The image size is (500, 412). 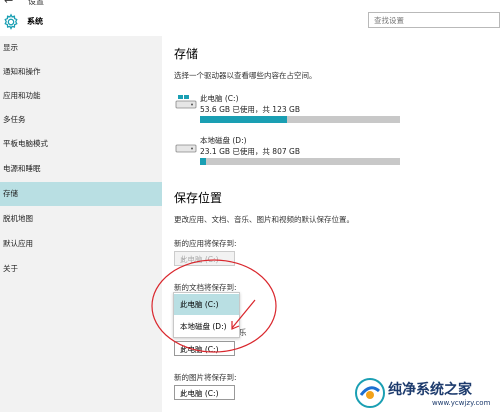 I want to click on dropdown-option-d: 本地磁盘 (D:), so click(x=206, y=326).